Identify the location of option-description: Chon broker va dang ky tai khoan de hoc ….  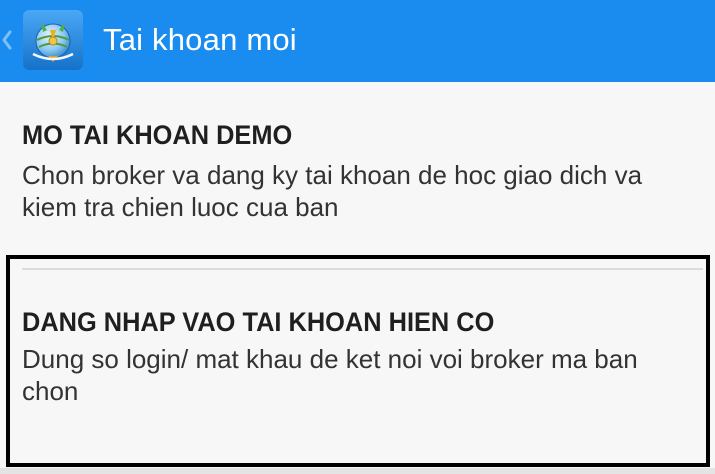
(332, 191).